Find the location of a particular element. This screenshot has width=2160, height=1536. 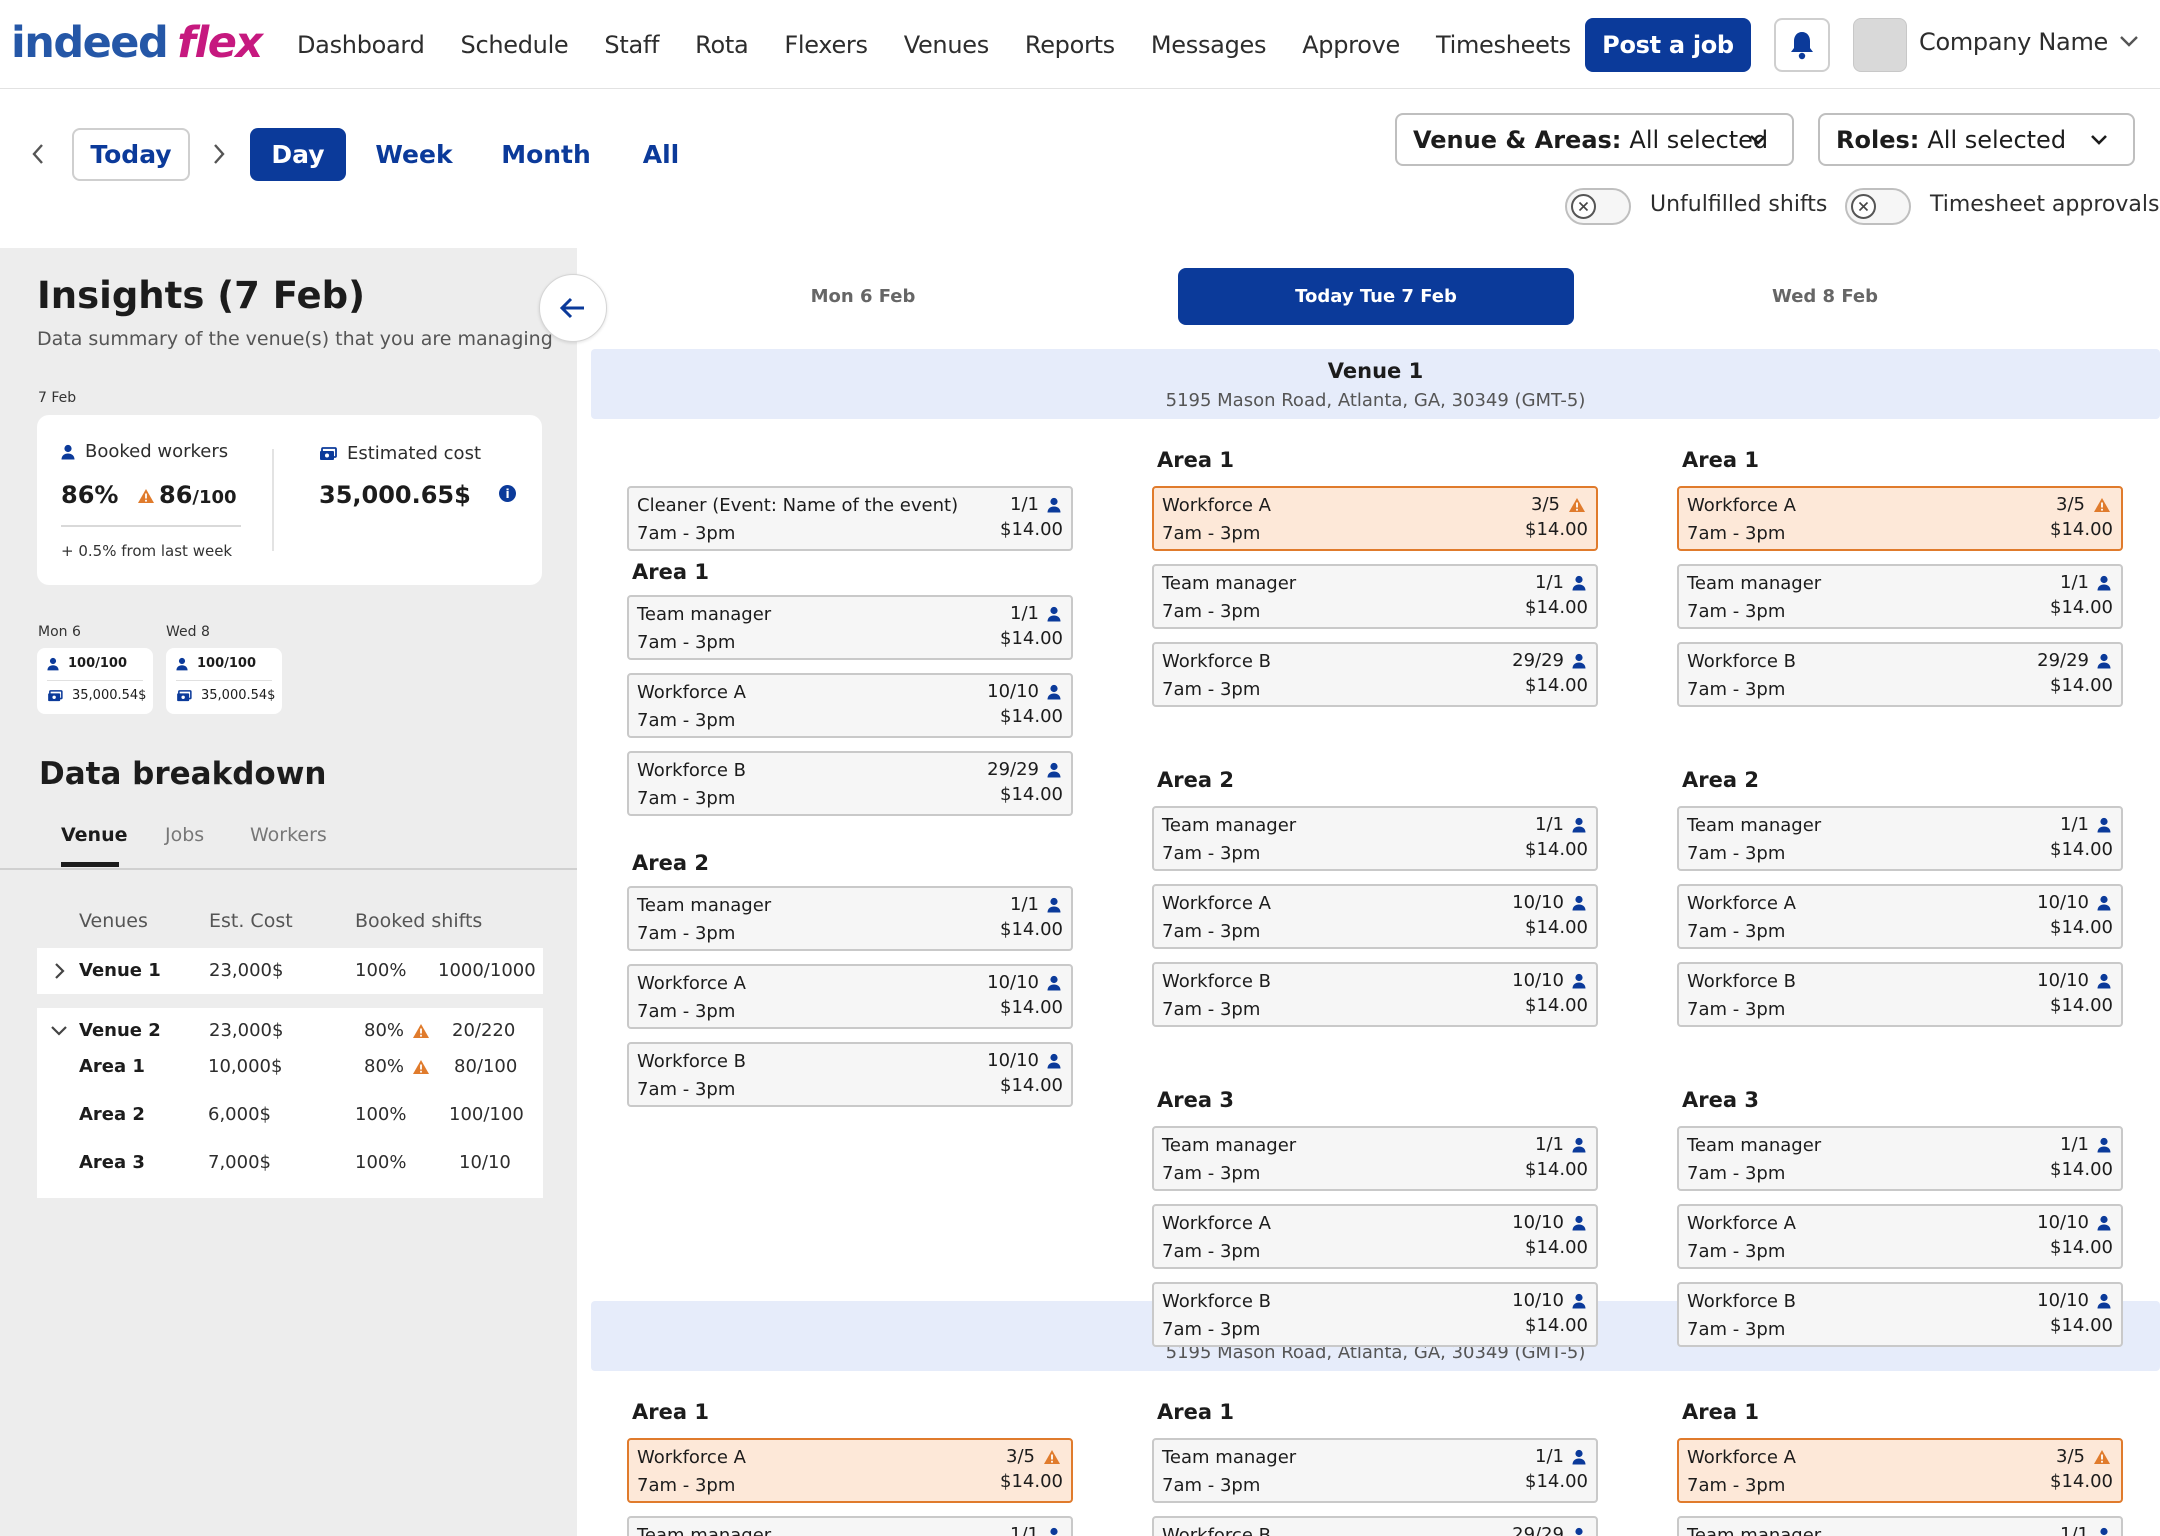

nav-staff: Staff is located at coordinates (631, 45).